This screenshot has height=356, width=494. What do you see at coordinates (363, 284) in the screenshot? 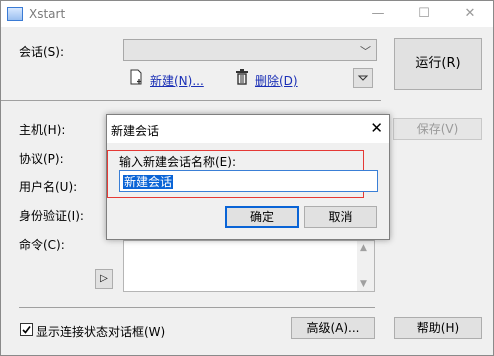
I see `scroll-down-icon: ▼` at bounding box center [363, 284].